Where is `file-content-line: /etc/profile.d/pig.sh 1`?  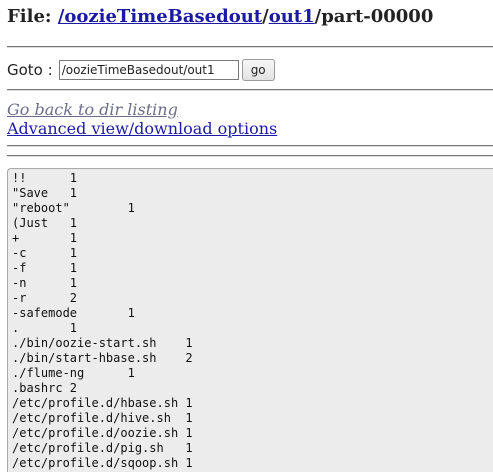
file-content-line: /etc/profile.d/pig.sh 1 is located at coordinates (102, 448).